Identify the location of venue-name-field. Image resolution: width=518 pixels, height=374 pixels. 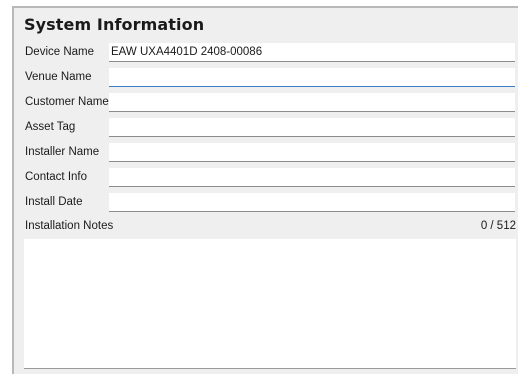
(312, 77).